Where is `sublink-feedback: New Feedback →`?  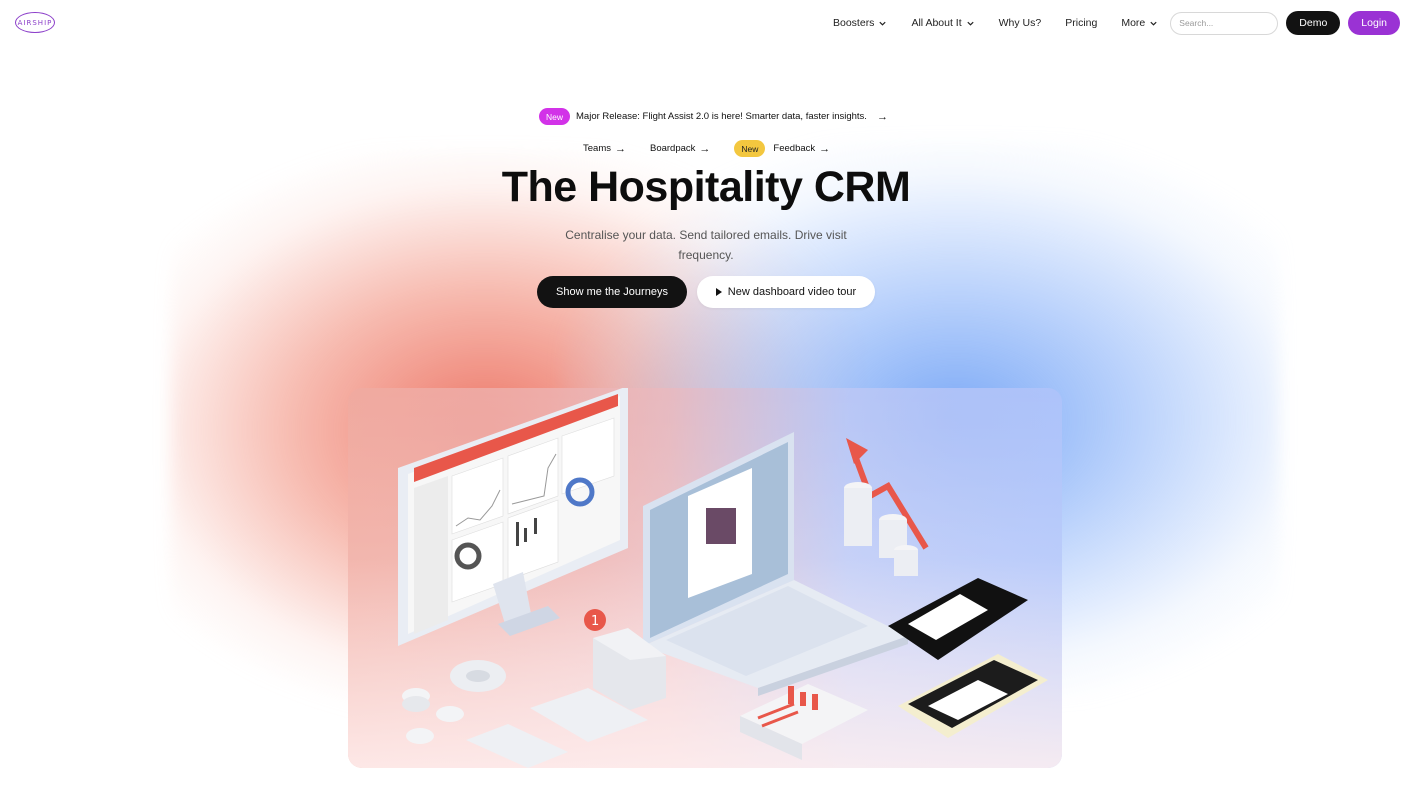
sublink-feedback: New Feedback → is located at coordinates (782, 148).